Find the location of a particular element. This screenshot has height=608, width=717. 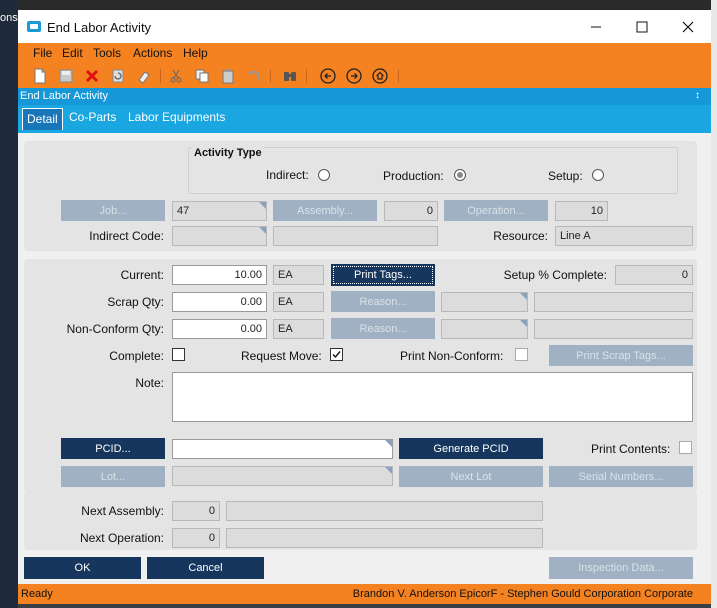

cancel-button: Cancel is located at coordinates (205, 568).